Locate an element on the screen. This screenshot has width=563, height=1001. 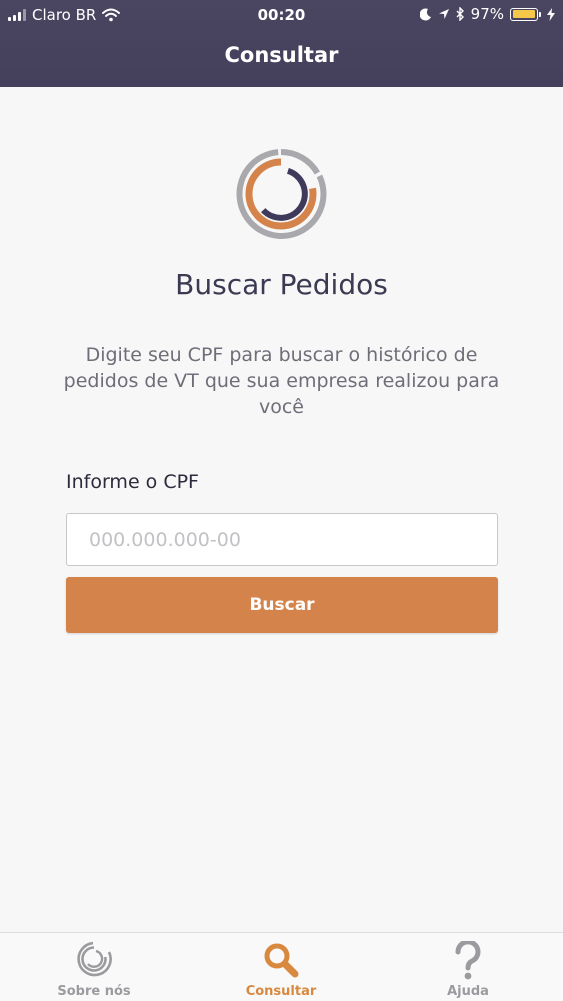
tab-sobre-nos: Sobre nós is located at coordinates (94, 967).